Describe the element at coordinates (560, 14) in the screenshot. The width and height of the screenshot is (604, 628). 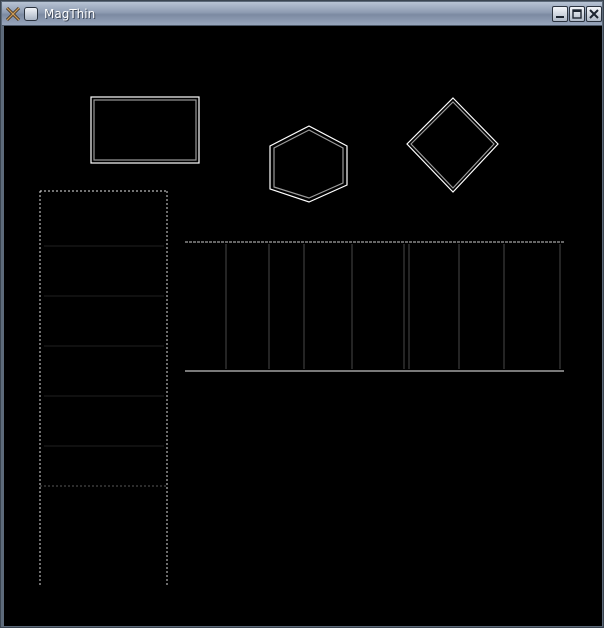
I see `minimize-button` at that location.